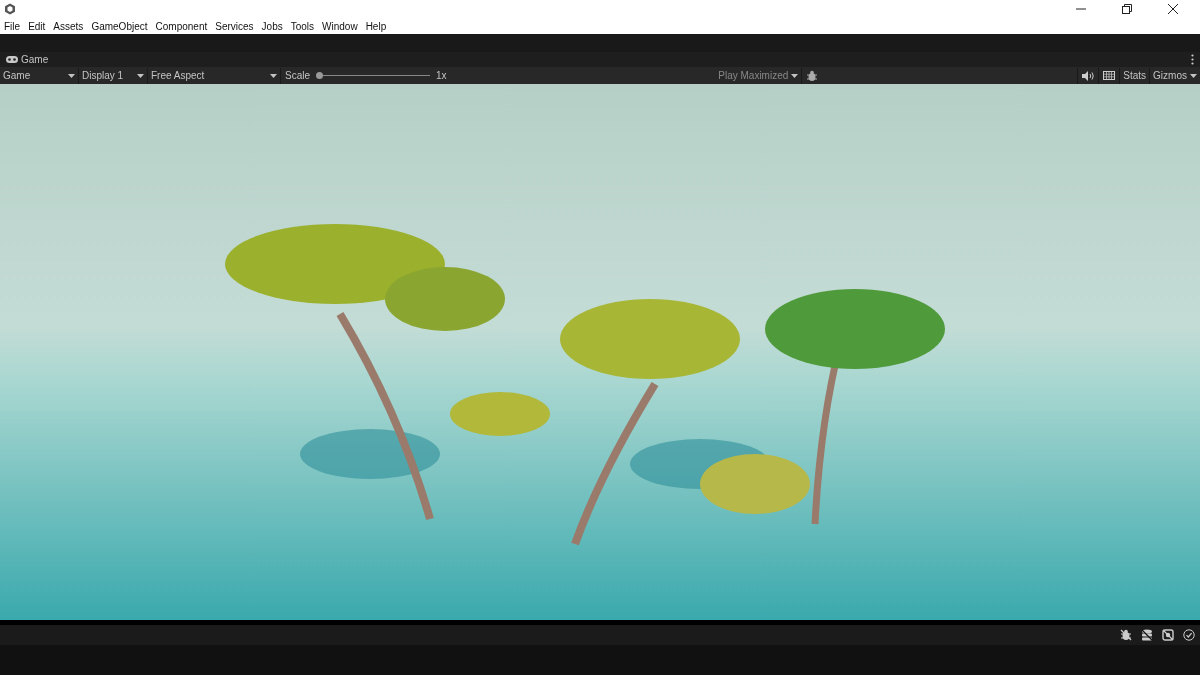 This screenshot has height=675, width=1200. What do you see at coordinates (319, 75) in the screenshot?
I see `slider-thumb` at bounding box center [319, 75].